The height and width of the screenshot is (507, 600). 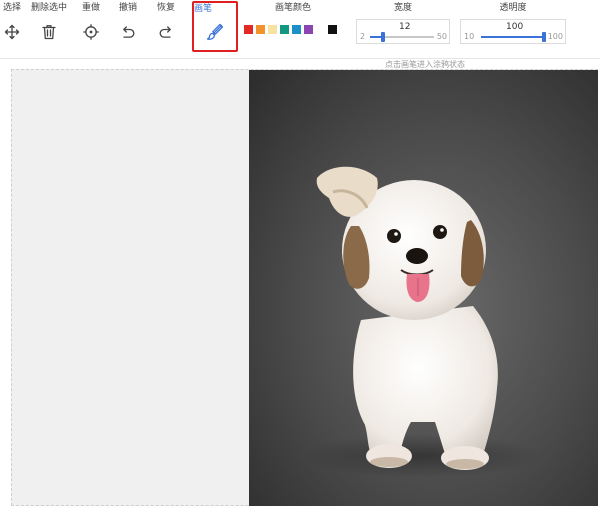 I want to click on brush-color-picker: 画笔颜色, so click(x=293, y=17).